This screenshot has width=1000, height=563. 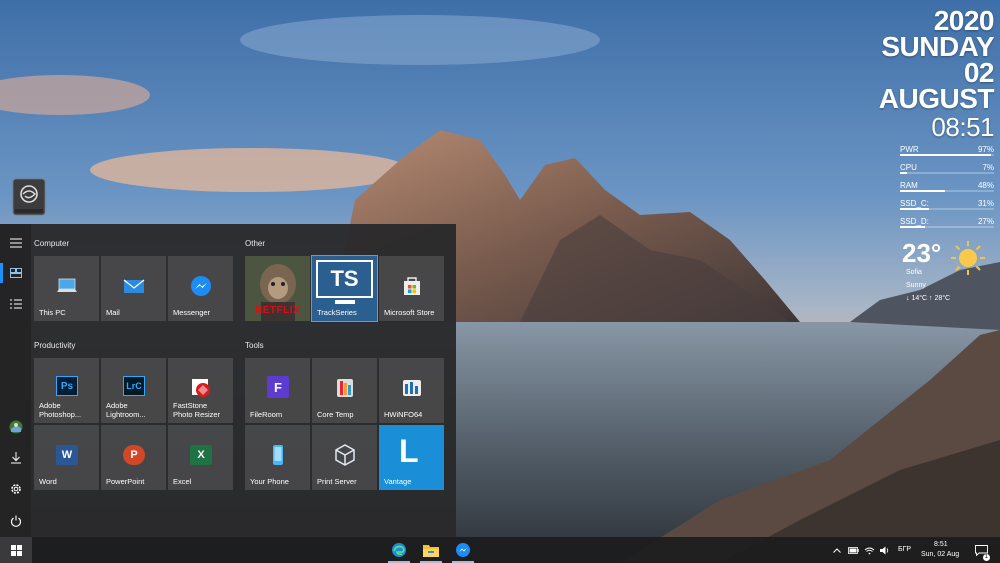 I want to click on tile-word: W Word, so click(x=66, y=457).